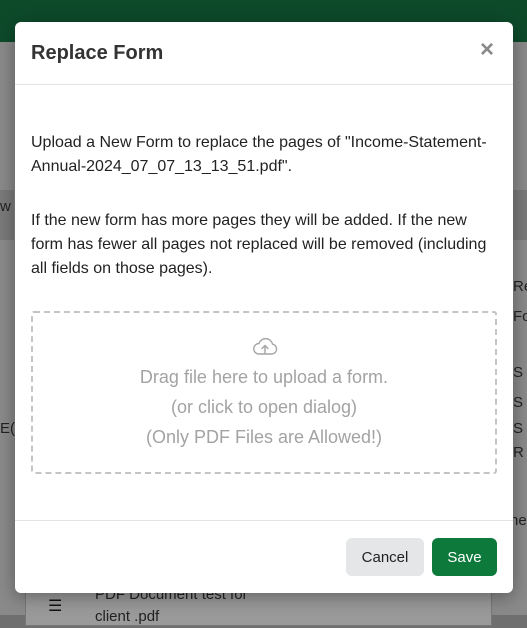 Image resolution: width=527 pixels, height=628 pixels. Describe the element at coordinates (265, 346) in the screenshot. I see `cloud-upload-icon` at that location.